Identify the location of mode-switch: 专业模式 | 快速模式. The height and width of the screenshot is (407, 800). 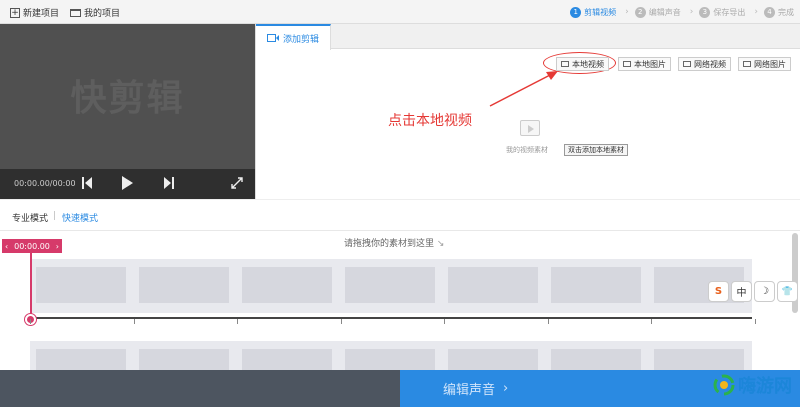
(400, 215).